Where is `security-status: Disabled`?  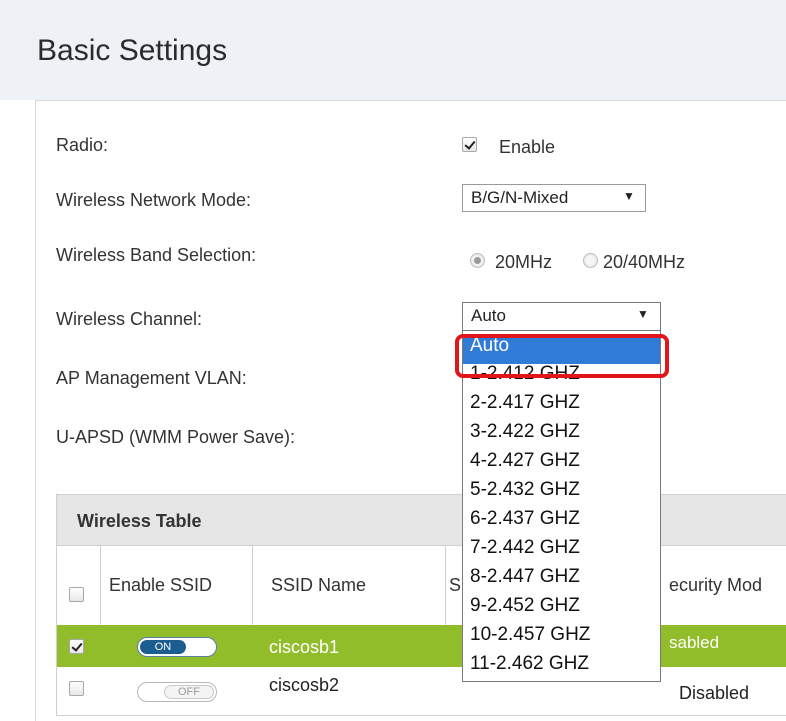 security-status: Disabled is located at coordinates (714, 693).